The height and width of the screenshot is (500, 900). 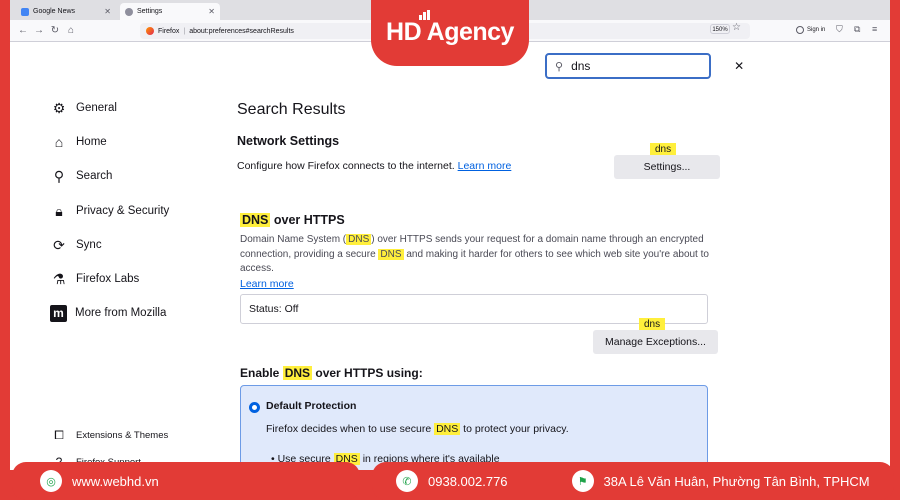 I want to click on phone-text: 0938.002.776, so click(x=468, y=481).